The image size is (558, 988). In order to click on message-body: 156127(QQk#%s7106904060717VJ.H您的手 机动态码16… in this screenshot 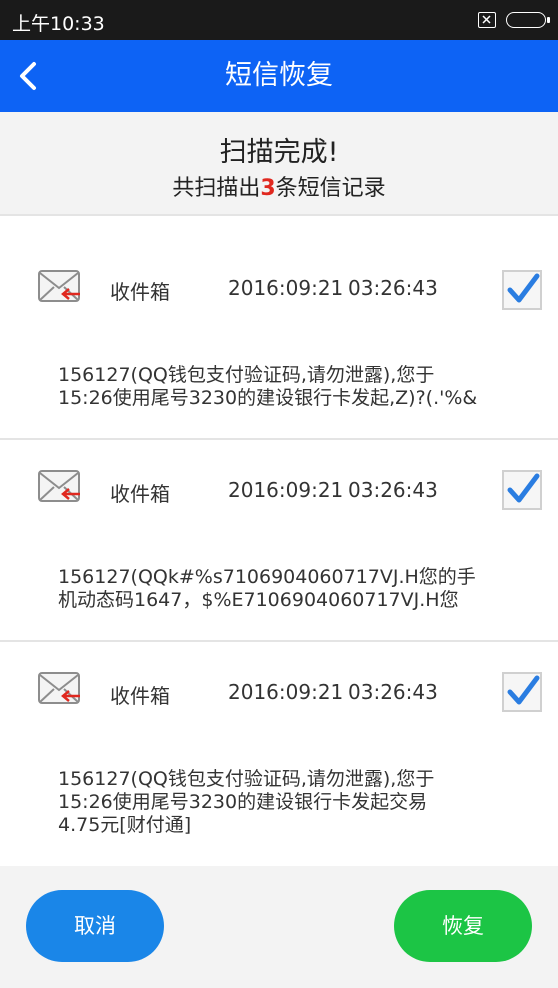, I will do `click(267, 588)`.